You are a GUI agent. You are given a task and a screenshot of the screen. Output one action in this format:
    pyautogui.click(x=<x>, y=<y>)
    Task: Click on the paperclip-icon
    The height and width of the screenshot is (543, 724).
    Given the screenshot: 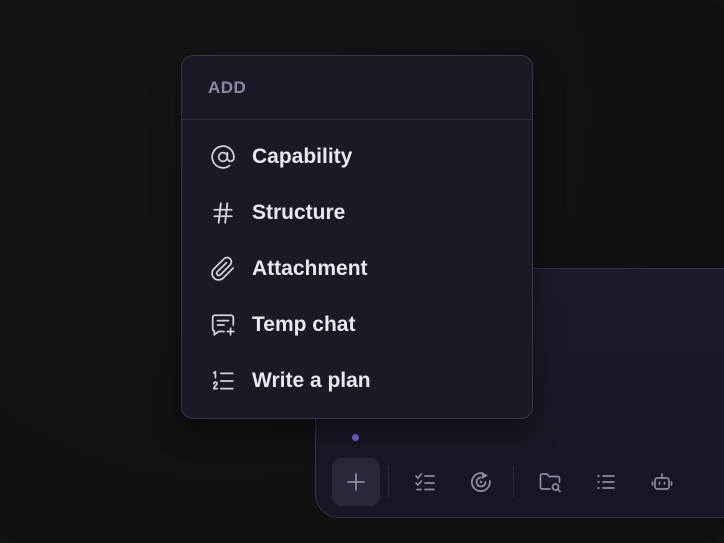 What is the action you would take?
    pyautogui.click(x=223, y=269)
    